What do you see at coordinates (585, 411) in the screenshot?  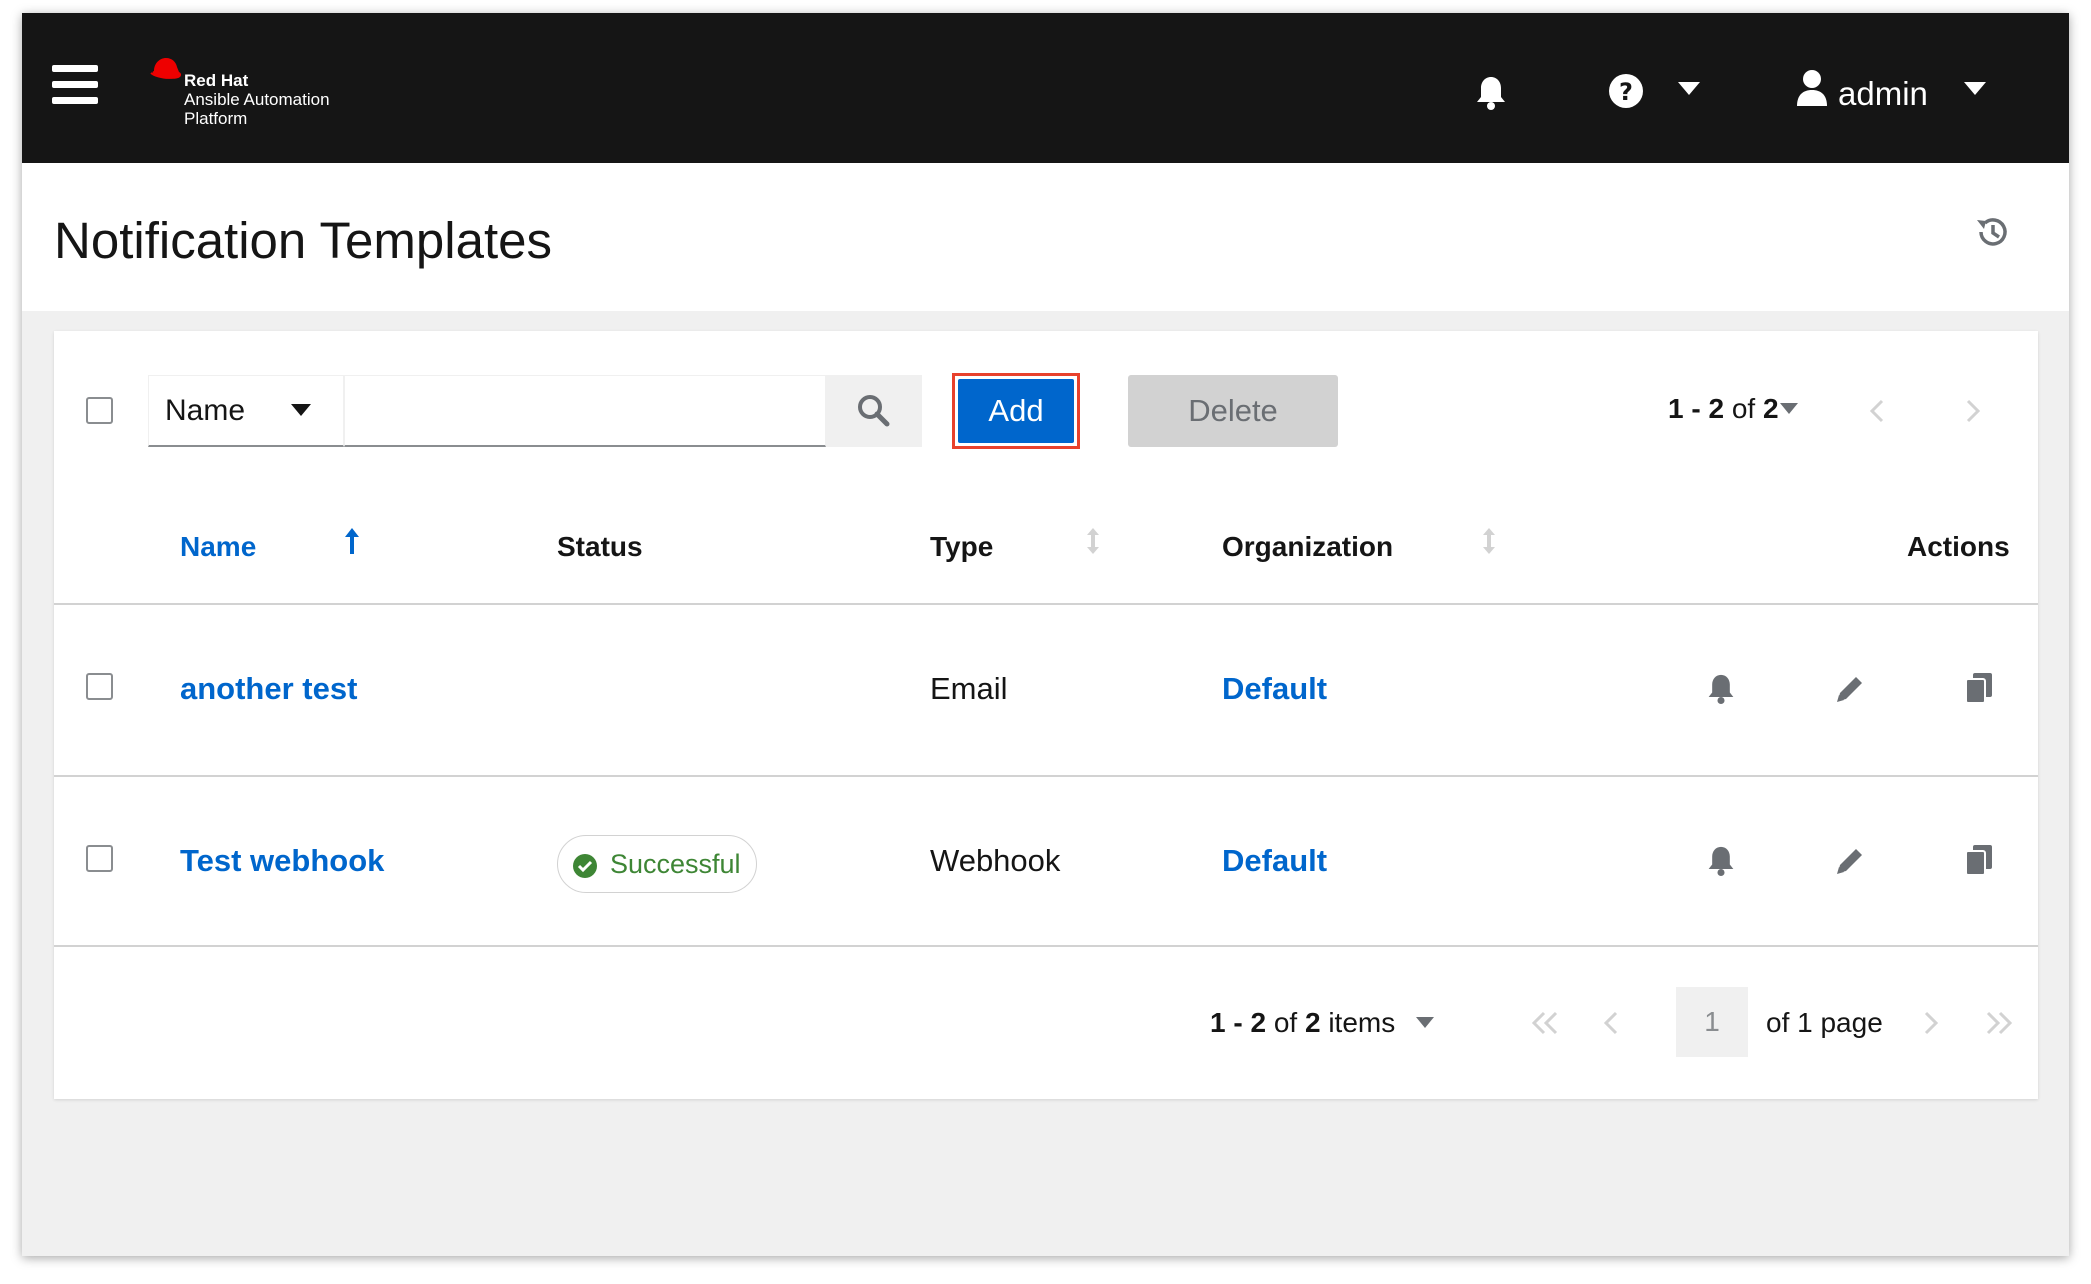 I see `search-input` at bounding box center [585, 411].